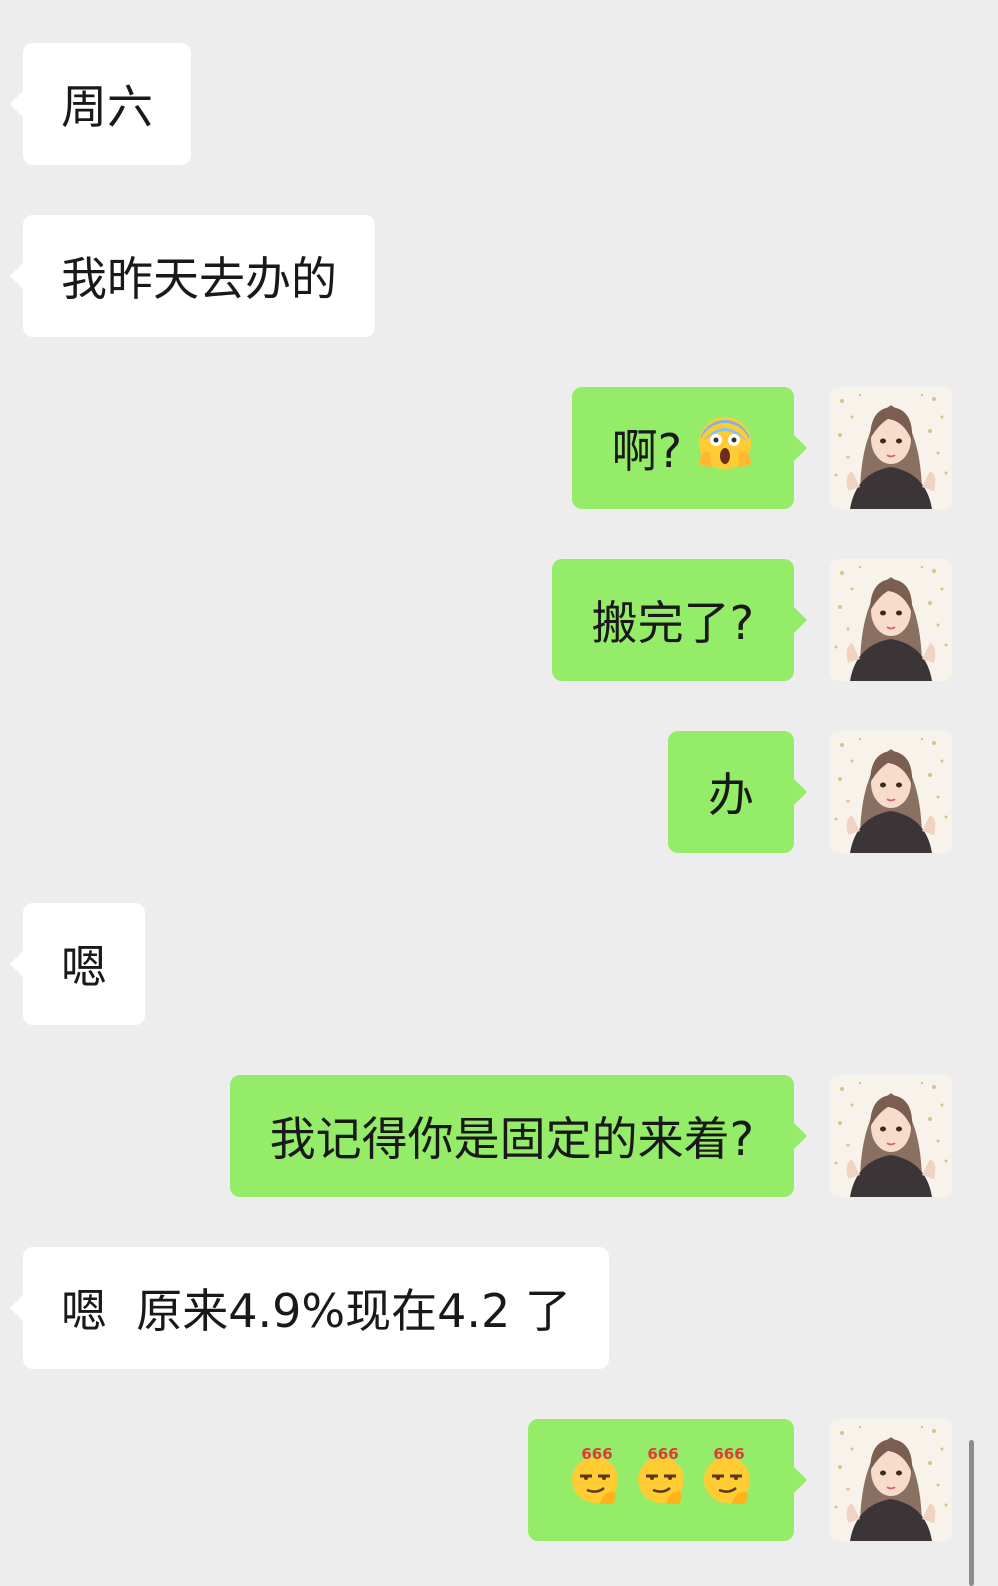  Describe the element at coordinates (499, 964) in the screenshot. I see `message-row-incoming: 嗯` at that location.